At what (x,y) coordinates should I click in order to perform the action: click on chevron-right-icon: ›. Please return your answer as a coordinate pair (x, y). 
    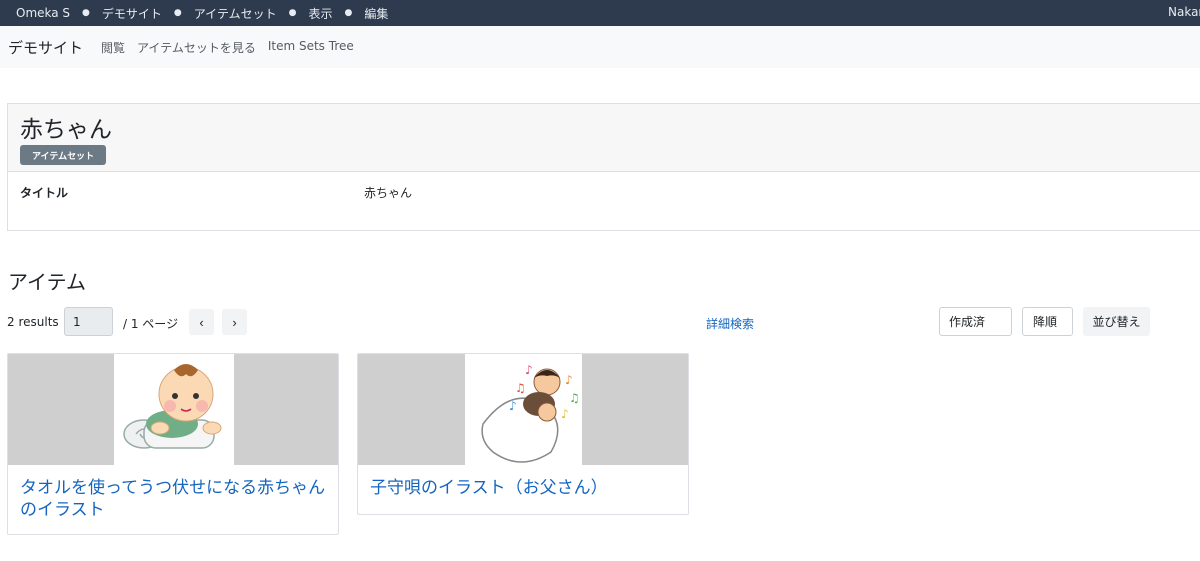
    Looking at the image, I should click on (234, 322).